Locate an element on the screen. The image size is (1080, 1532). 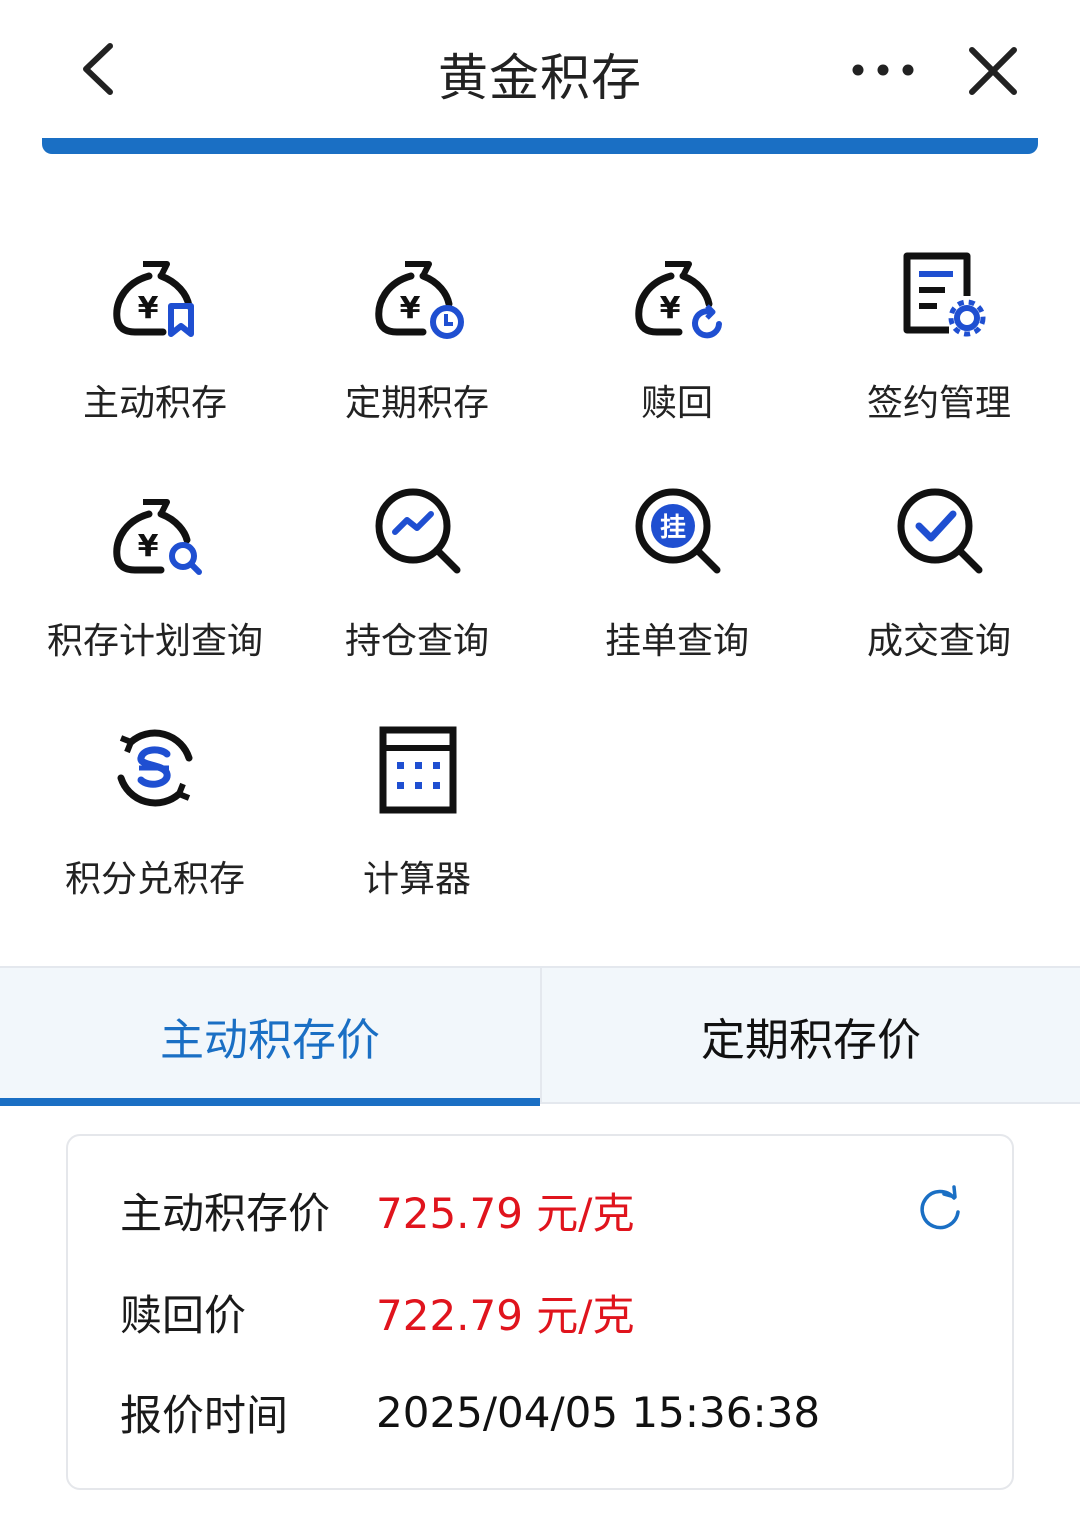
search-gua-icon: 挂 is located at coordinates (678, 531).